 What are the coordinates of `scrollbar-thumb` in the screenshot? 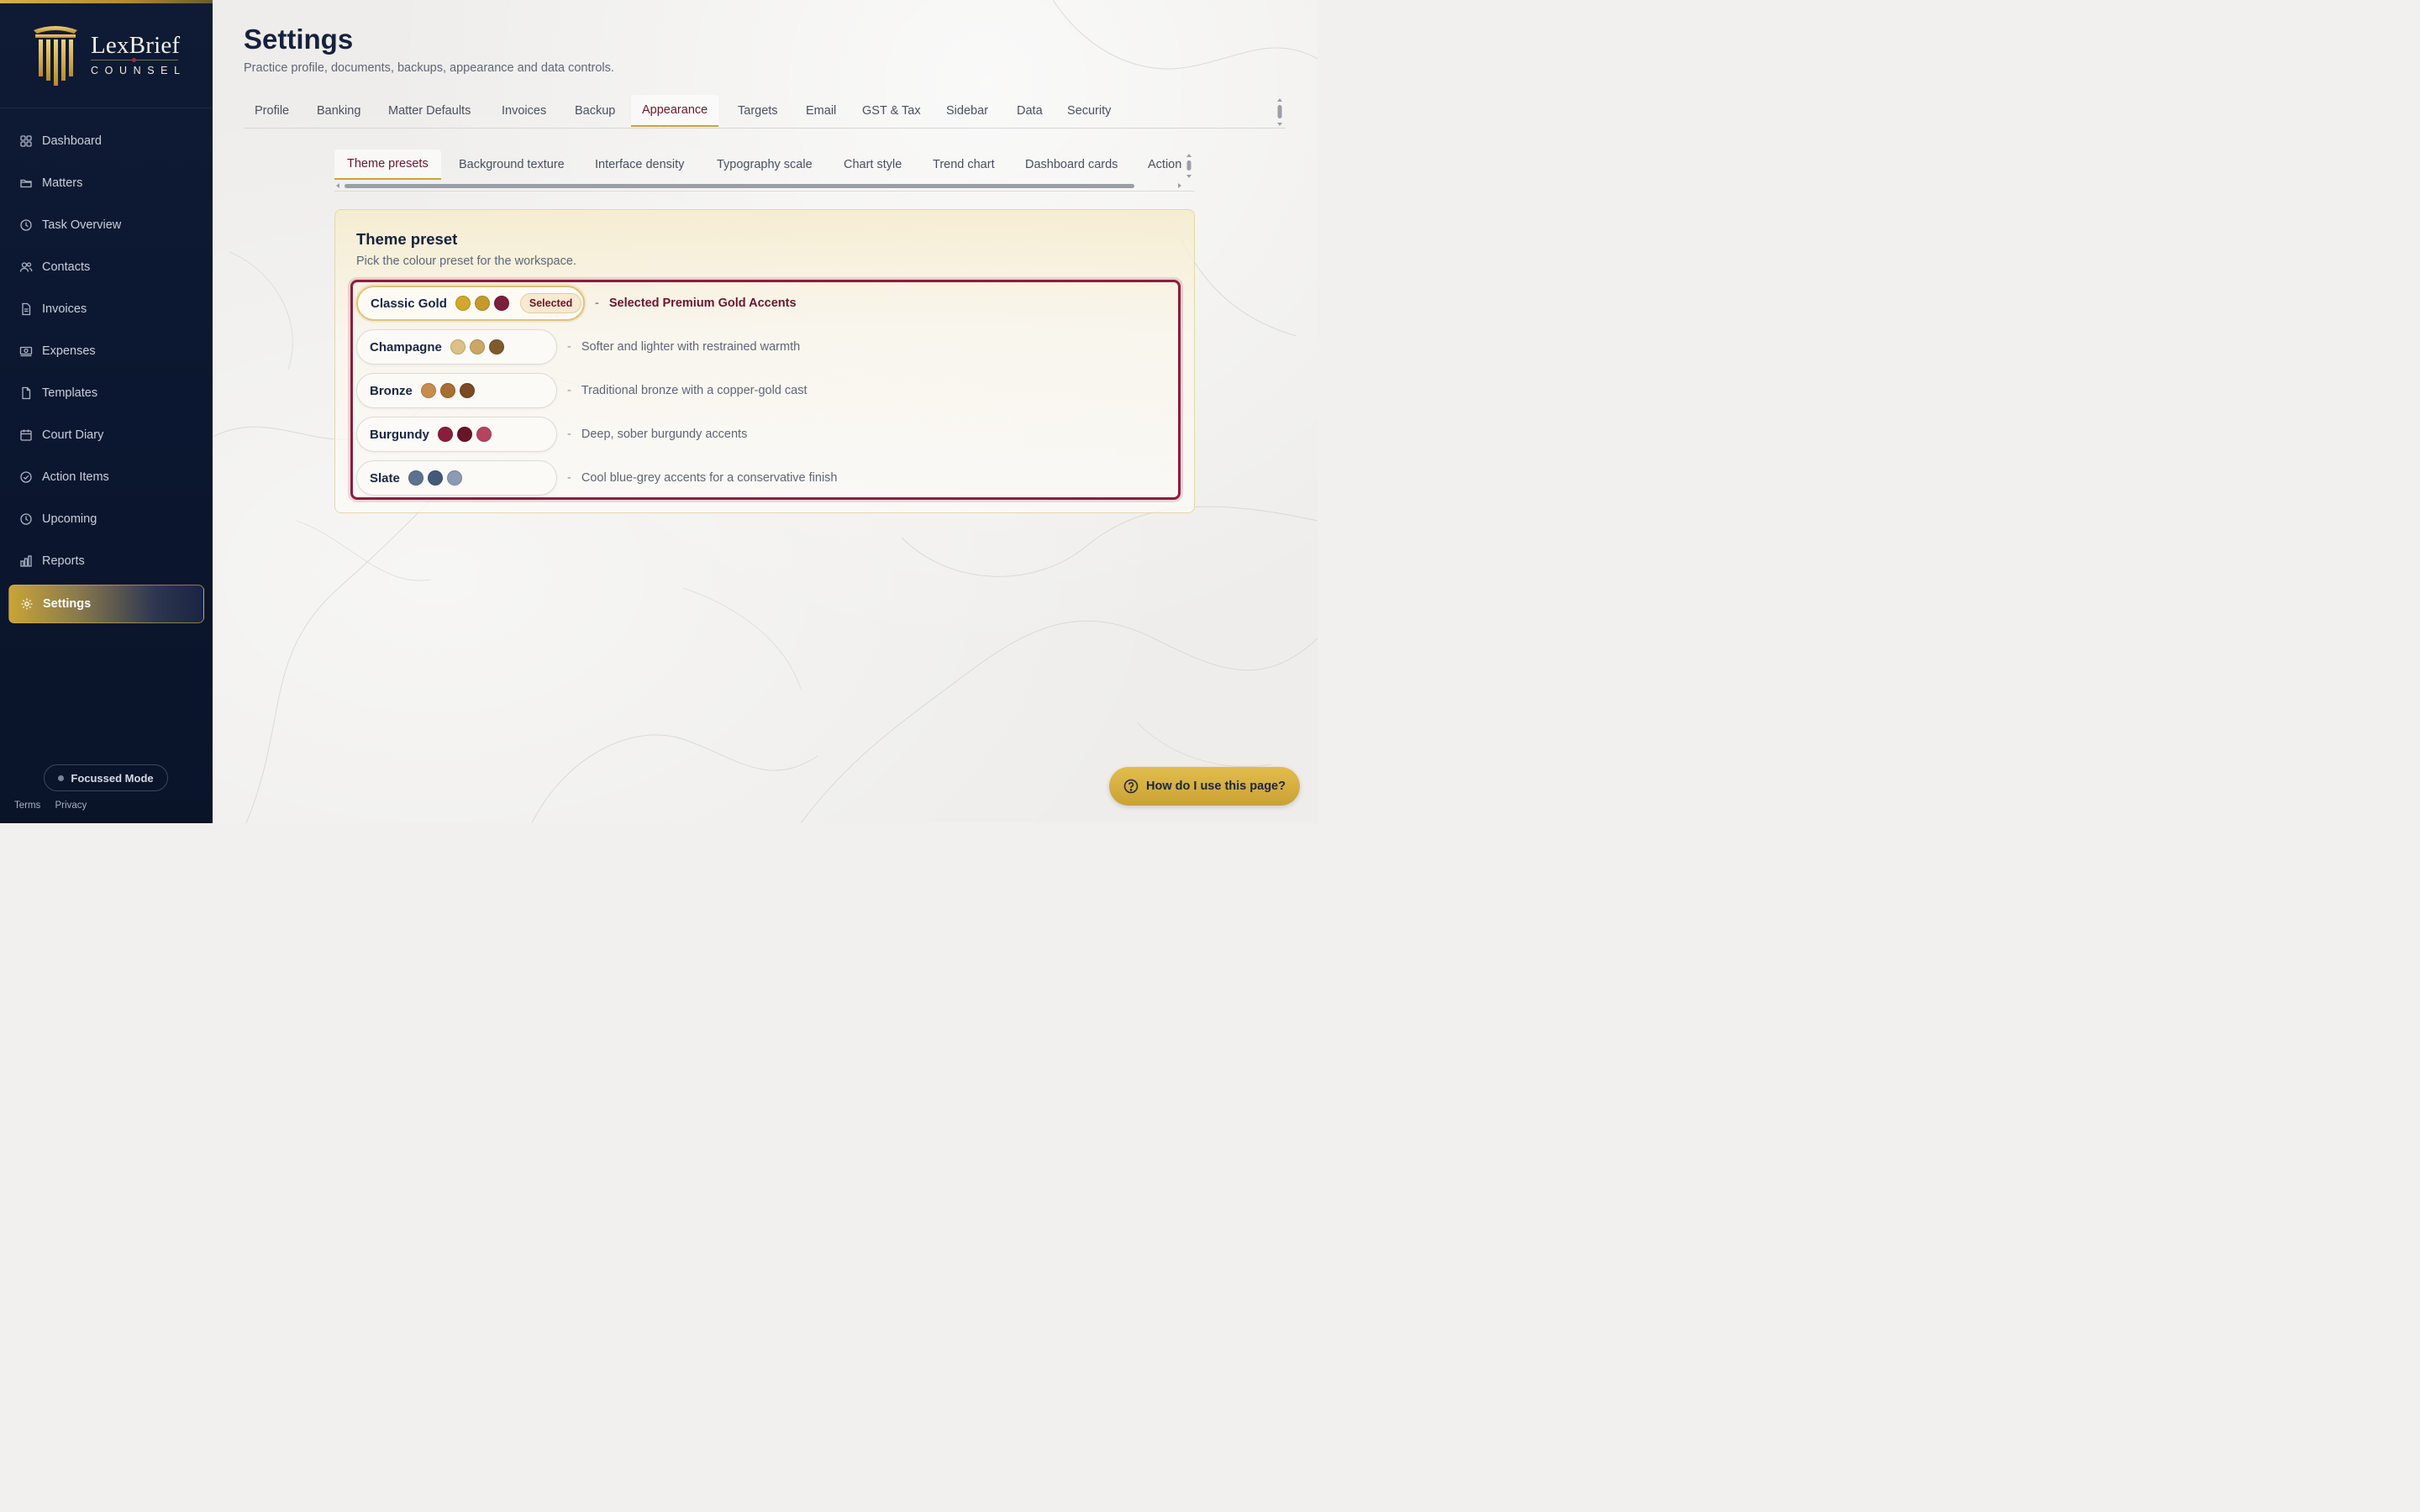 It's located at (739, 186).